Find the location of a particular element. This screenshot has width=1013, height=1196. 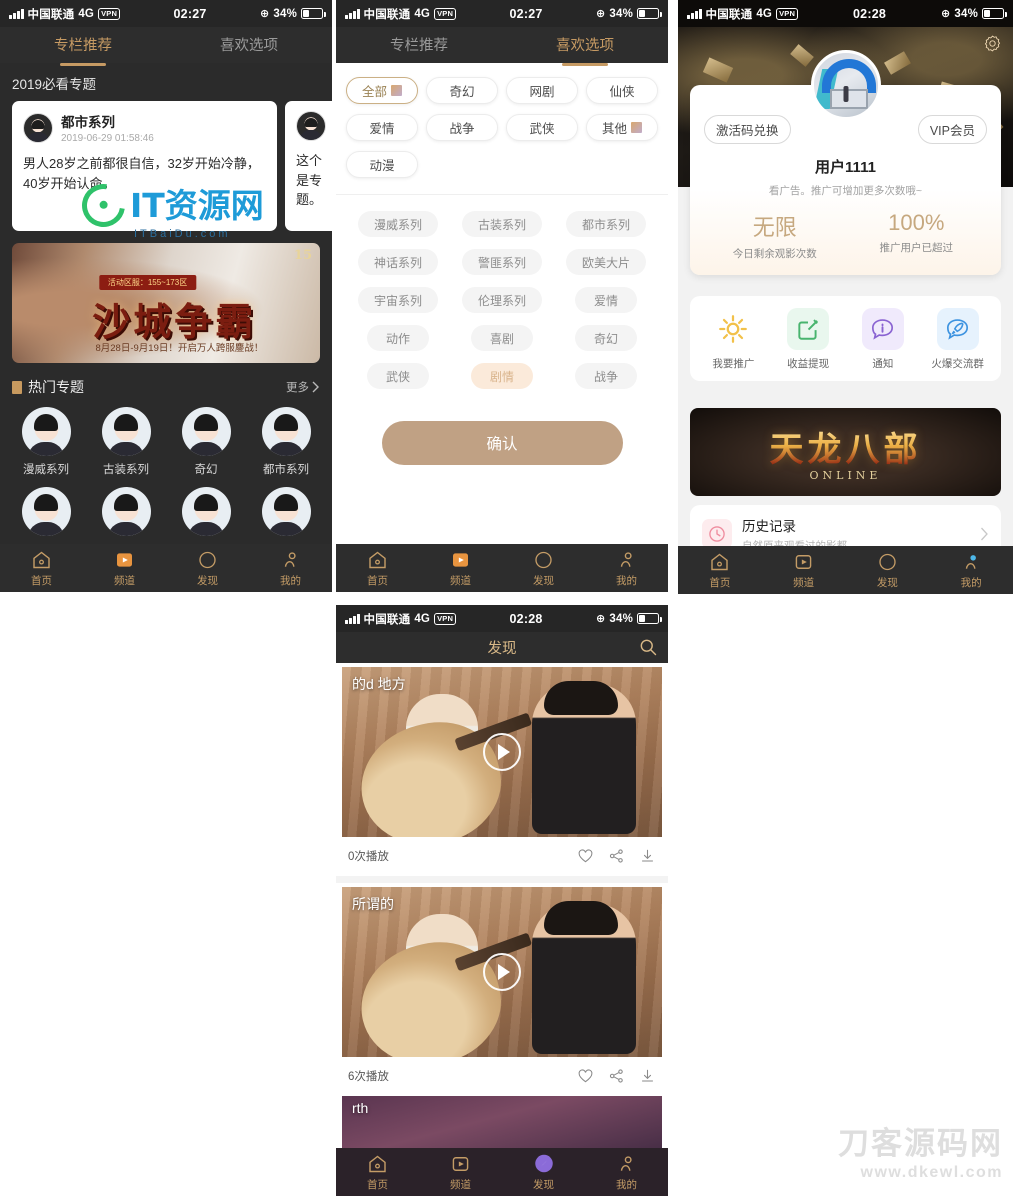

nav-label: 发现 is located at coordinates (543, 580).